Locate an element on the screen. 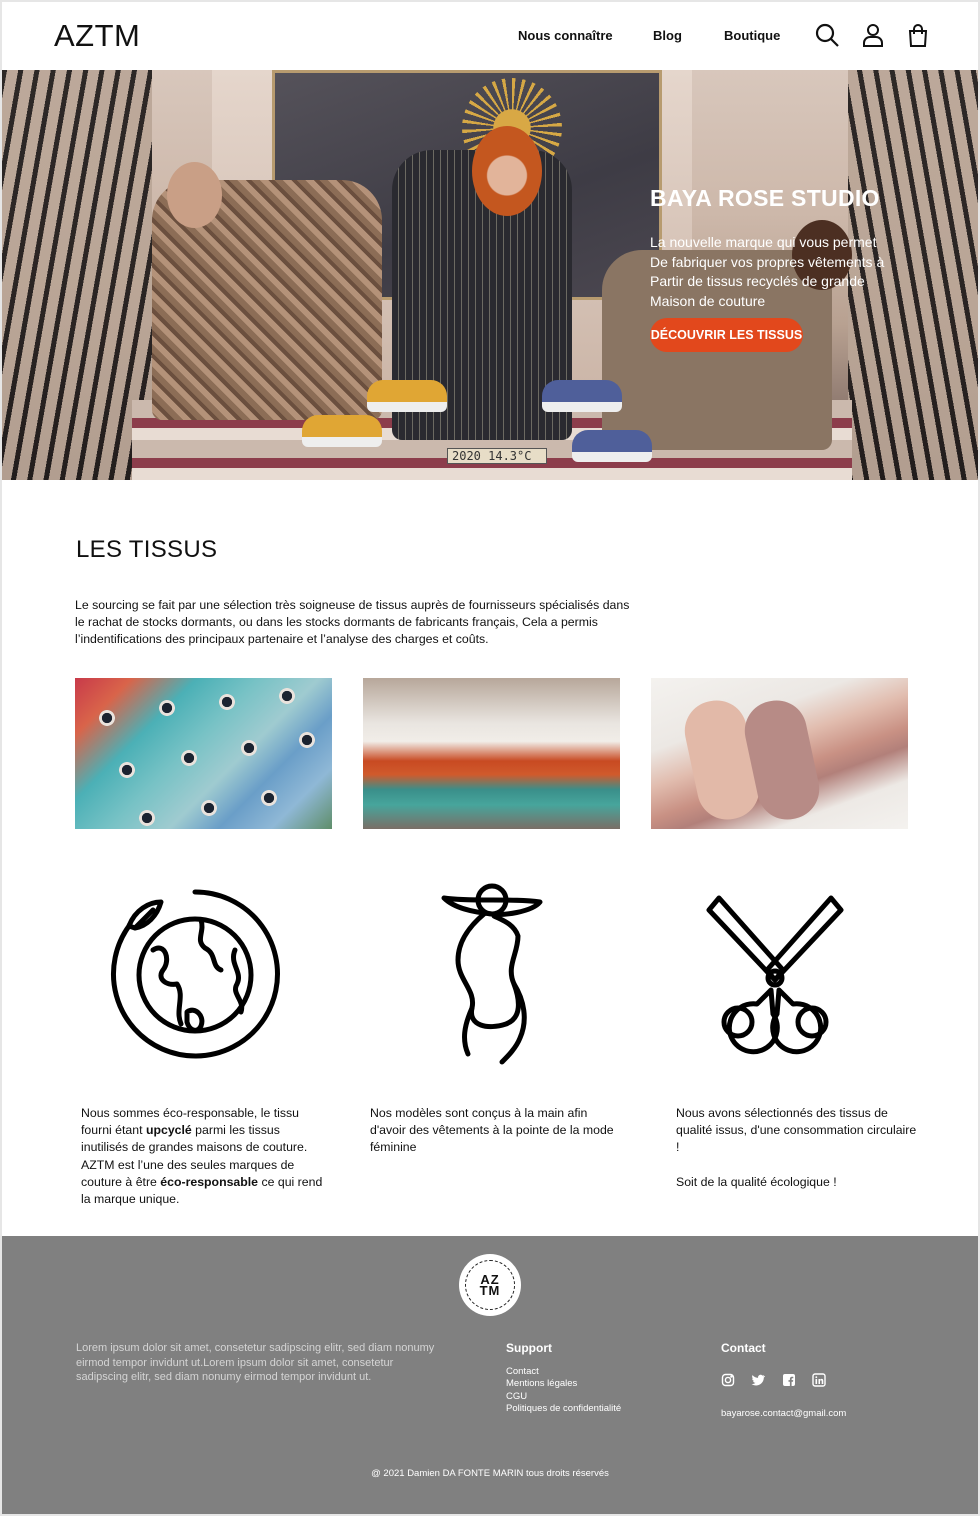 This screenshot has width=980, height=1516. fabric-cutting-table-photo is located at coordinates (491, 753).